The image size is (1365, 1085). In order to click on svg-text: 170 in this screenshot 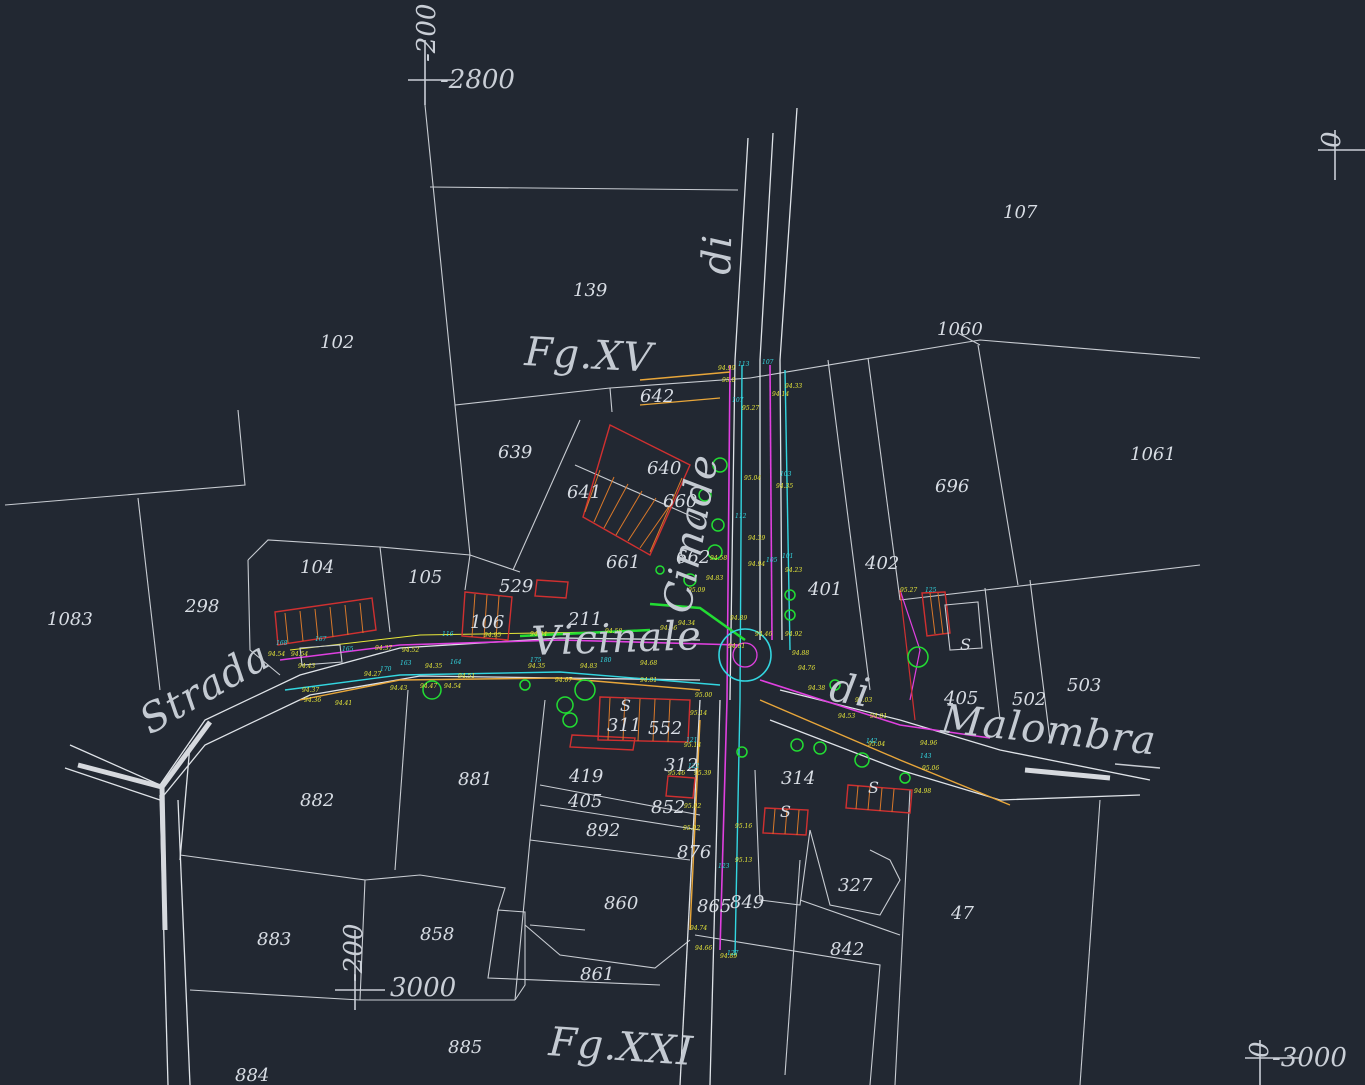, I will do `click(386, 669)`.